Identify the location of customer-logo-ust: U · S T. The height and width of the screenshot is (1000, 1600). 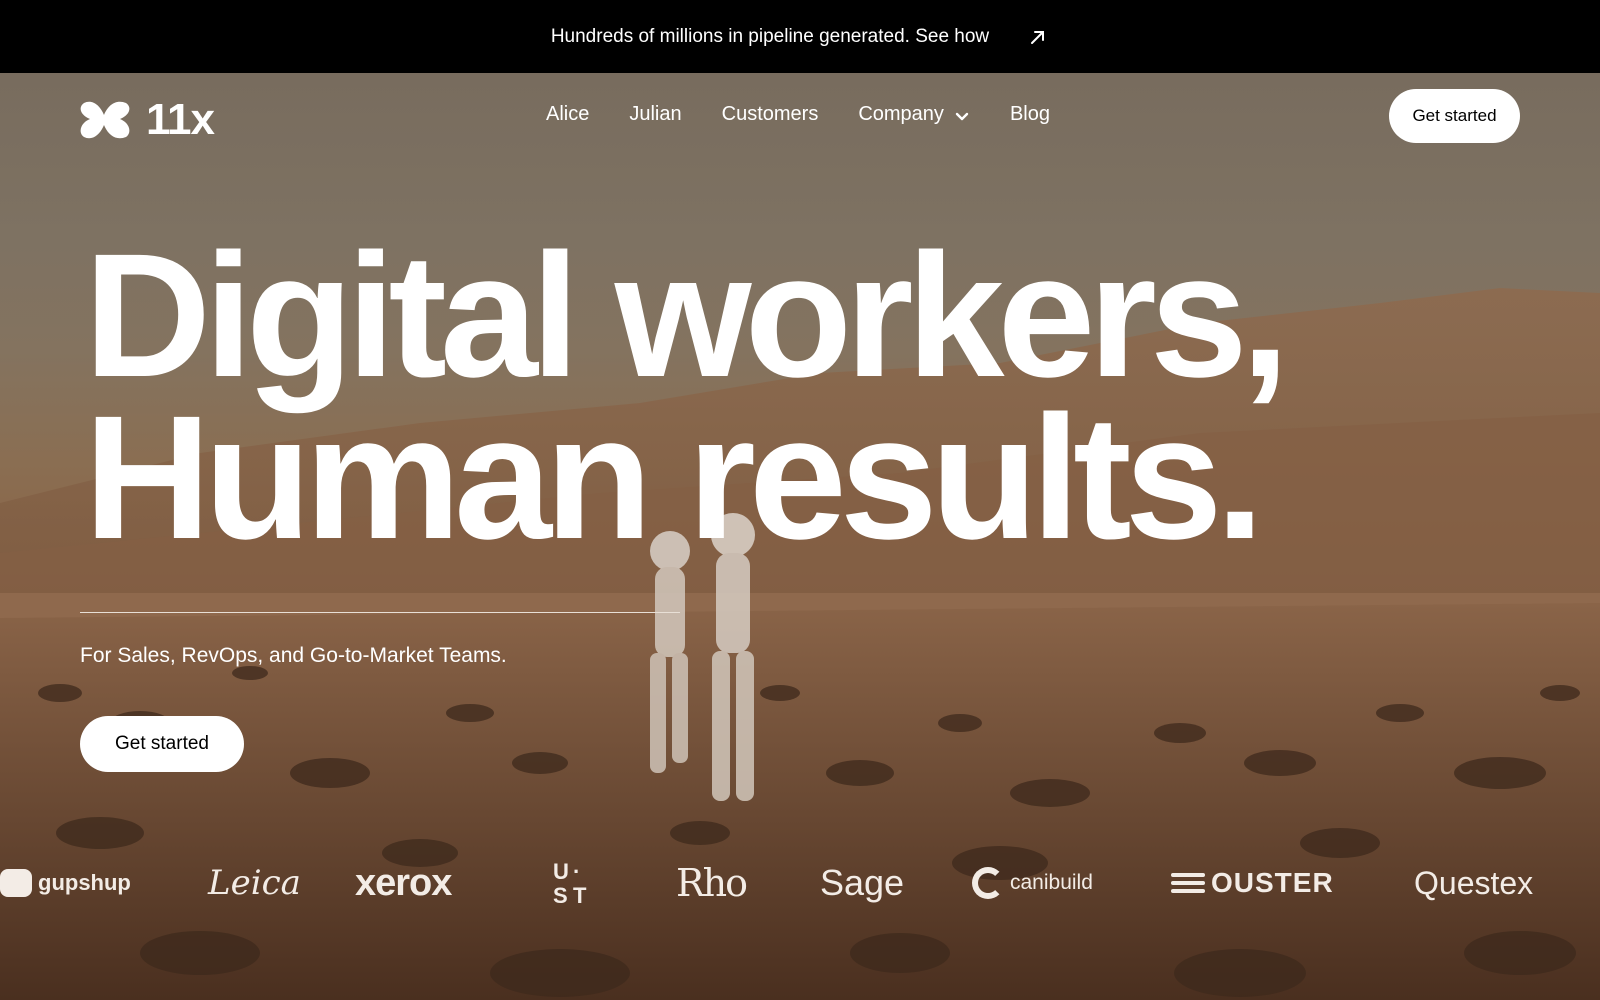
(573, 883).